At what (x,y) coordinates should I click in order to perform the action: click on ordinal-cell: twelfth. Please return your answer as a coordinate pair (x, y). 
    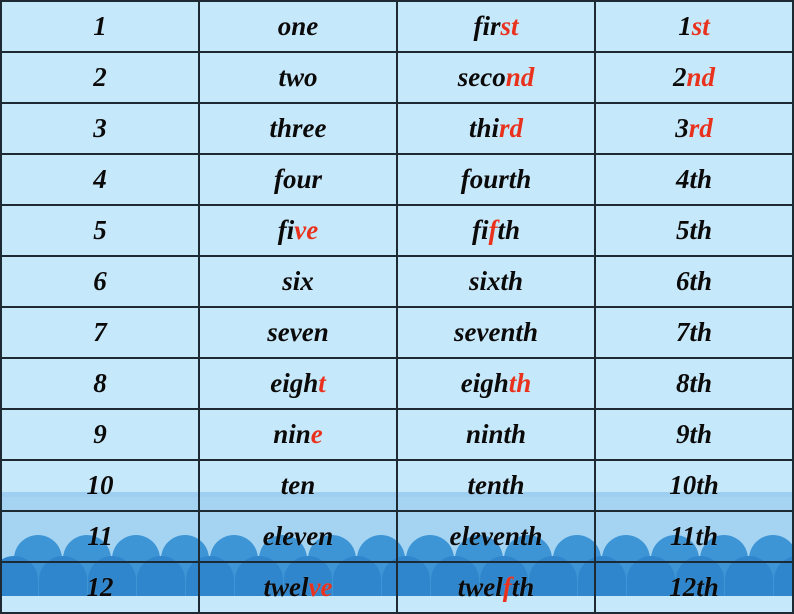
    Looking at the image, I should click on (496, 587).